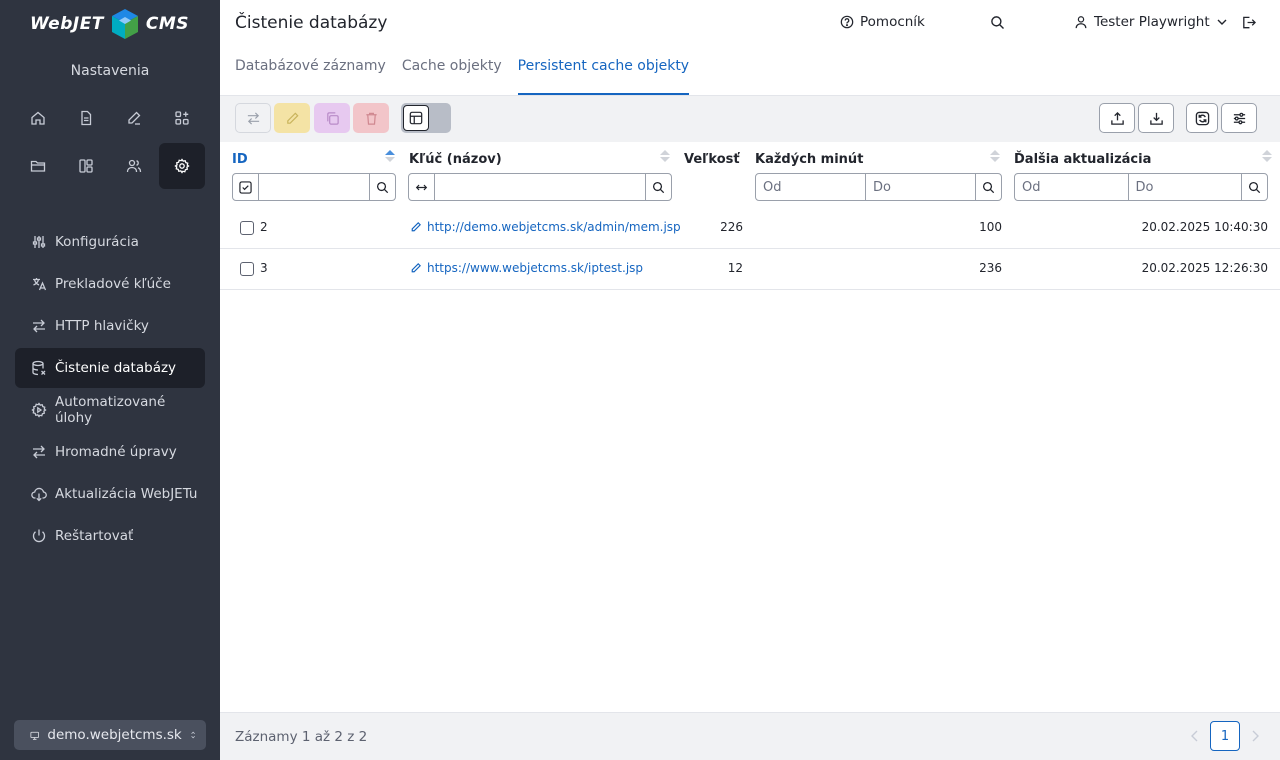 The width and height of the screenshot is (1280, 760). I want to click on sidebar-item-label: Čistenie databázy, so click(116, 368).